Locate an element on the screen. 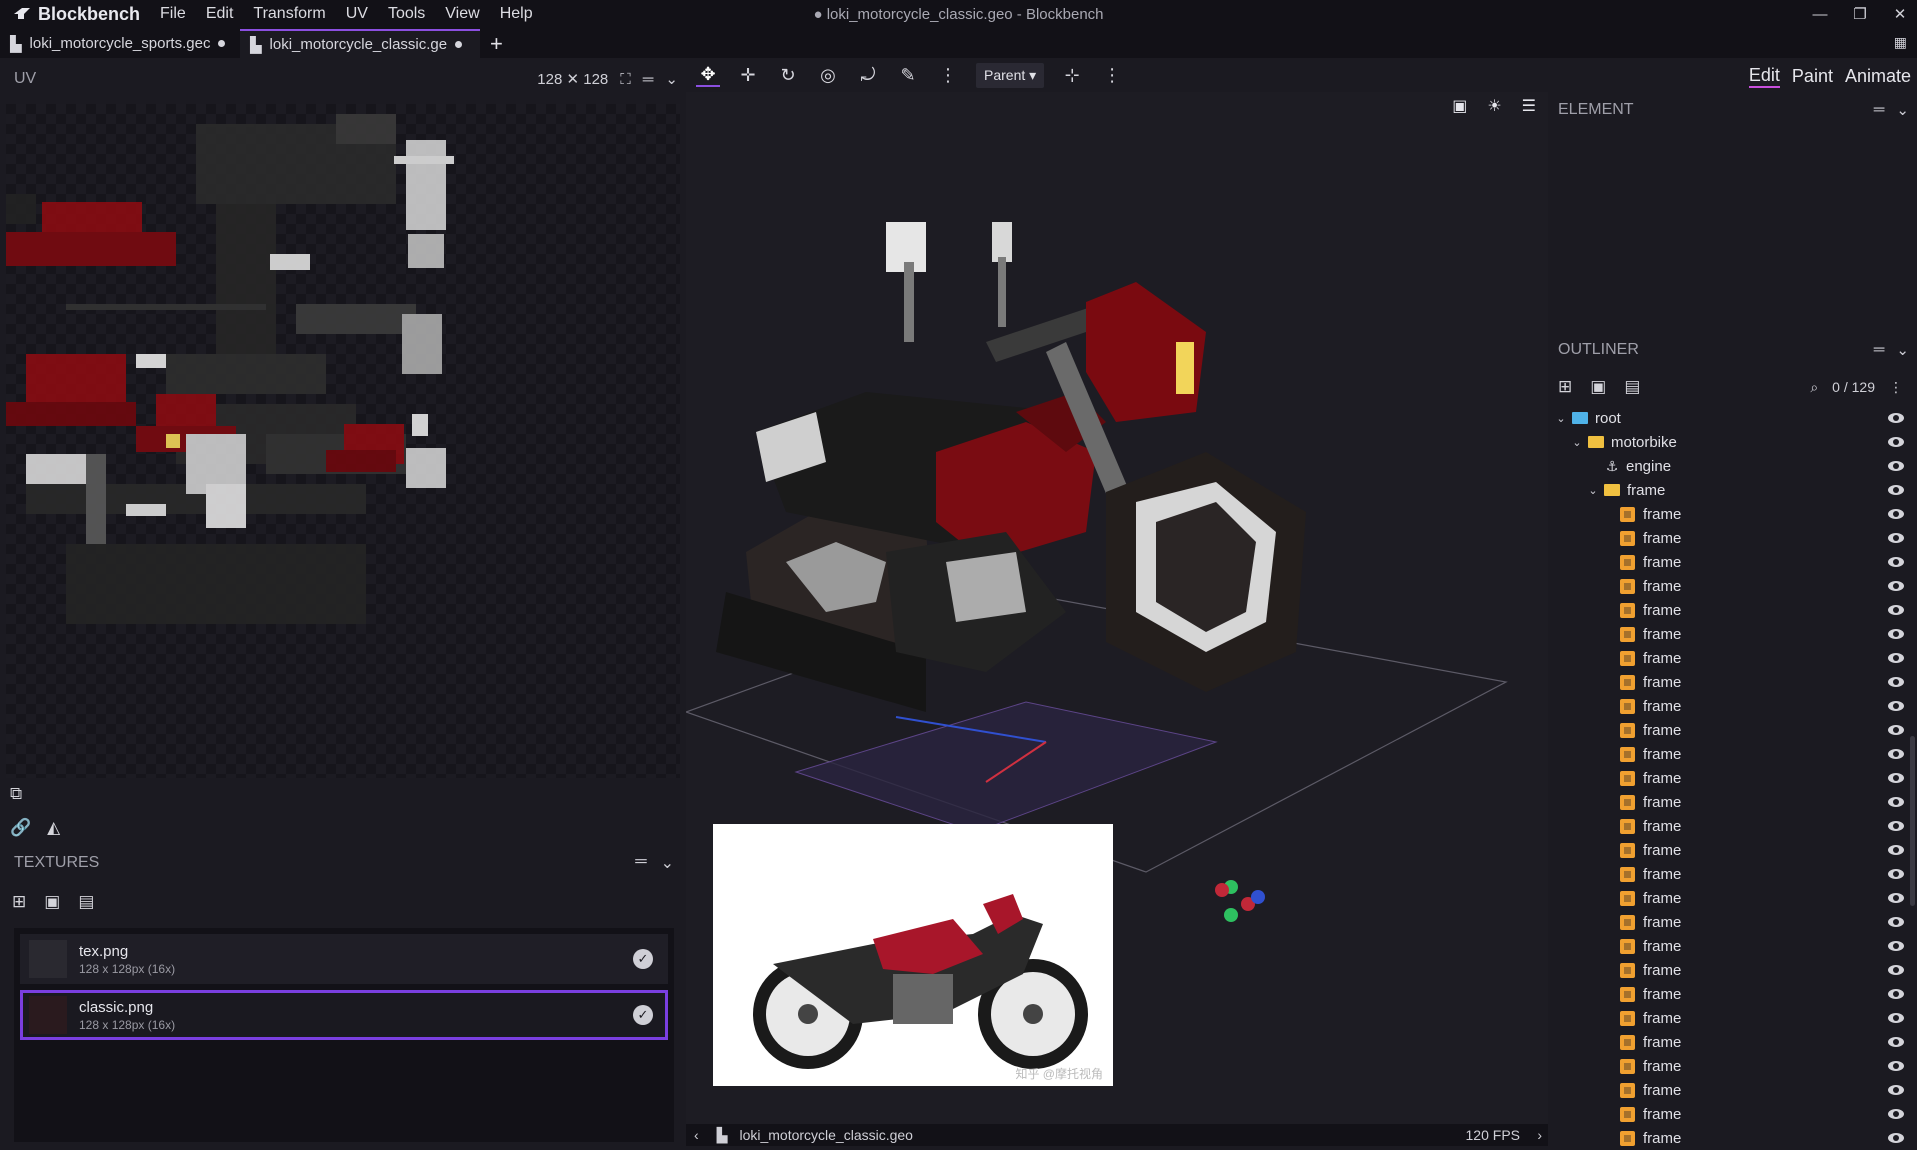  chevron-right-icon: › is located at coordinates (1539, 1135).